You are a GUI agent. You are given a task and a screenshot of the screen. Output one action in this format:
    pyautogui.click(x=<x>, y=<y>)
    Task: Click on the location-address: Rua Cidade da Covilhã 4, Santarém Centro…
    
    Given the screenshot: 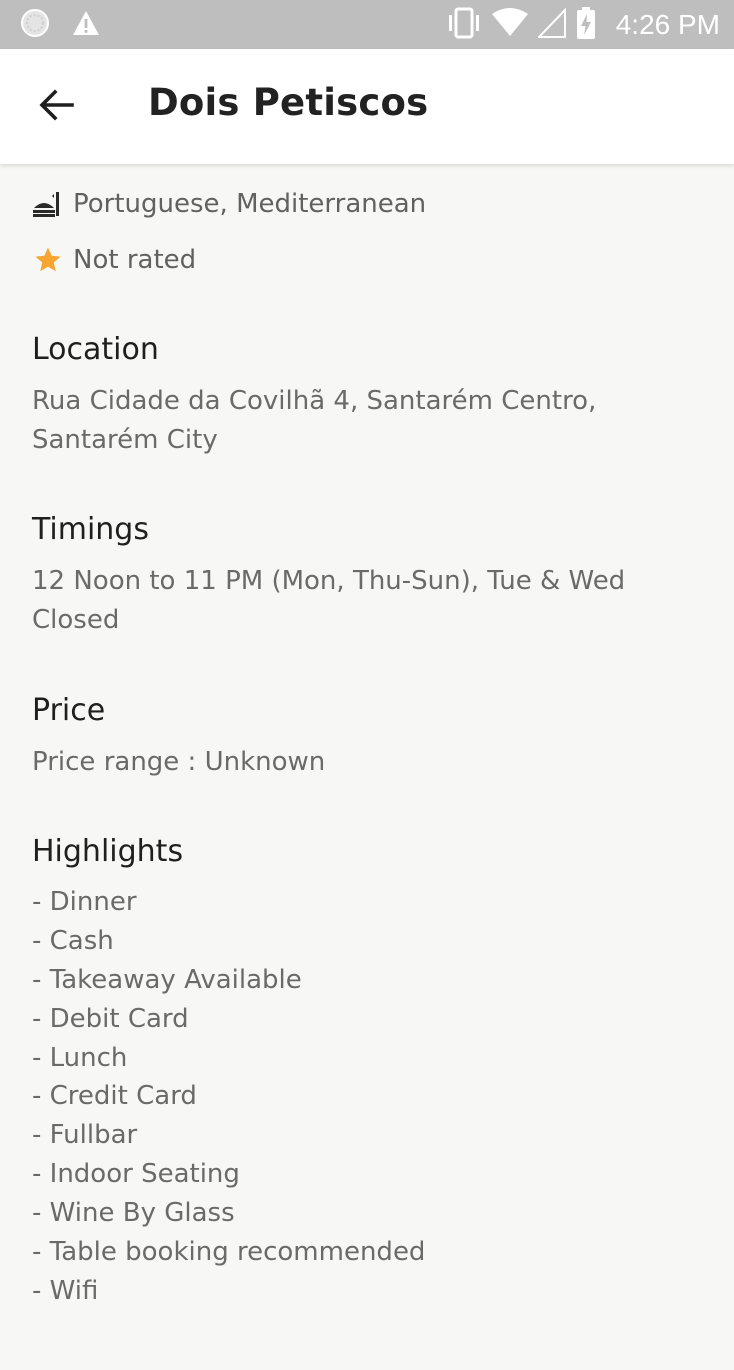 What is the action you would take?
    pyautogui.click(x=314, y=420)
    